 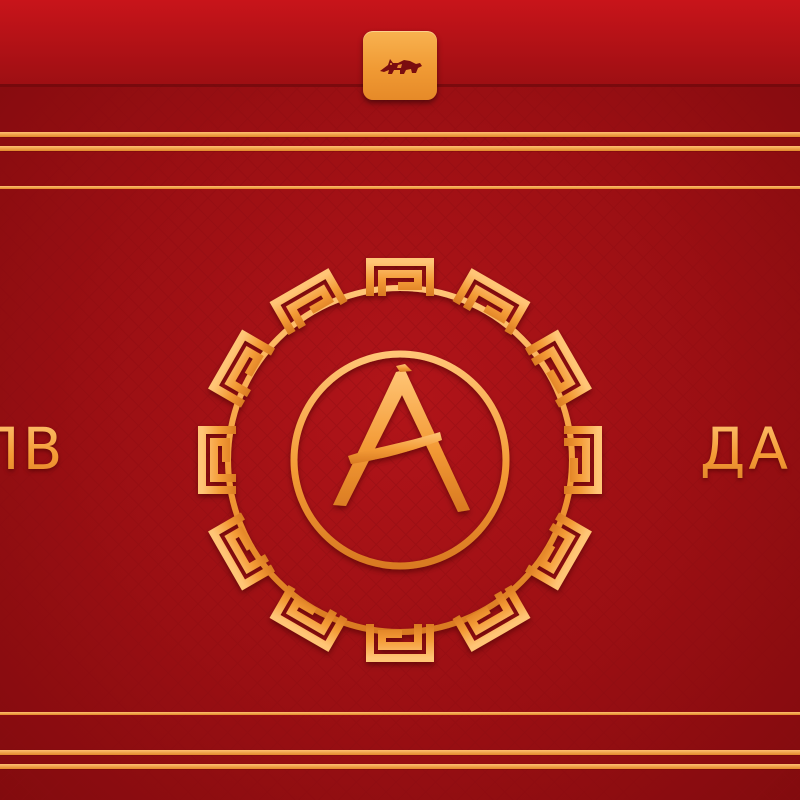 I want to click on app-icon-tile, so click(x=400, y=65).